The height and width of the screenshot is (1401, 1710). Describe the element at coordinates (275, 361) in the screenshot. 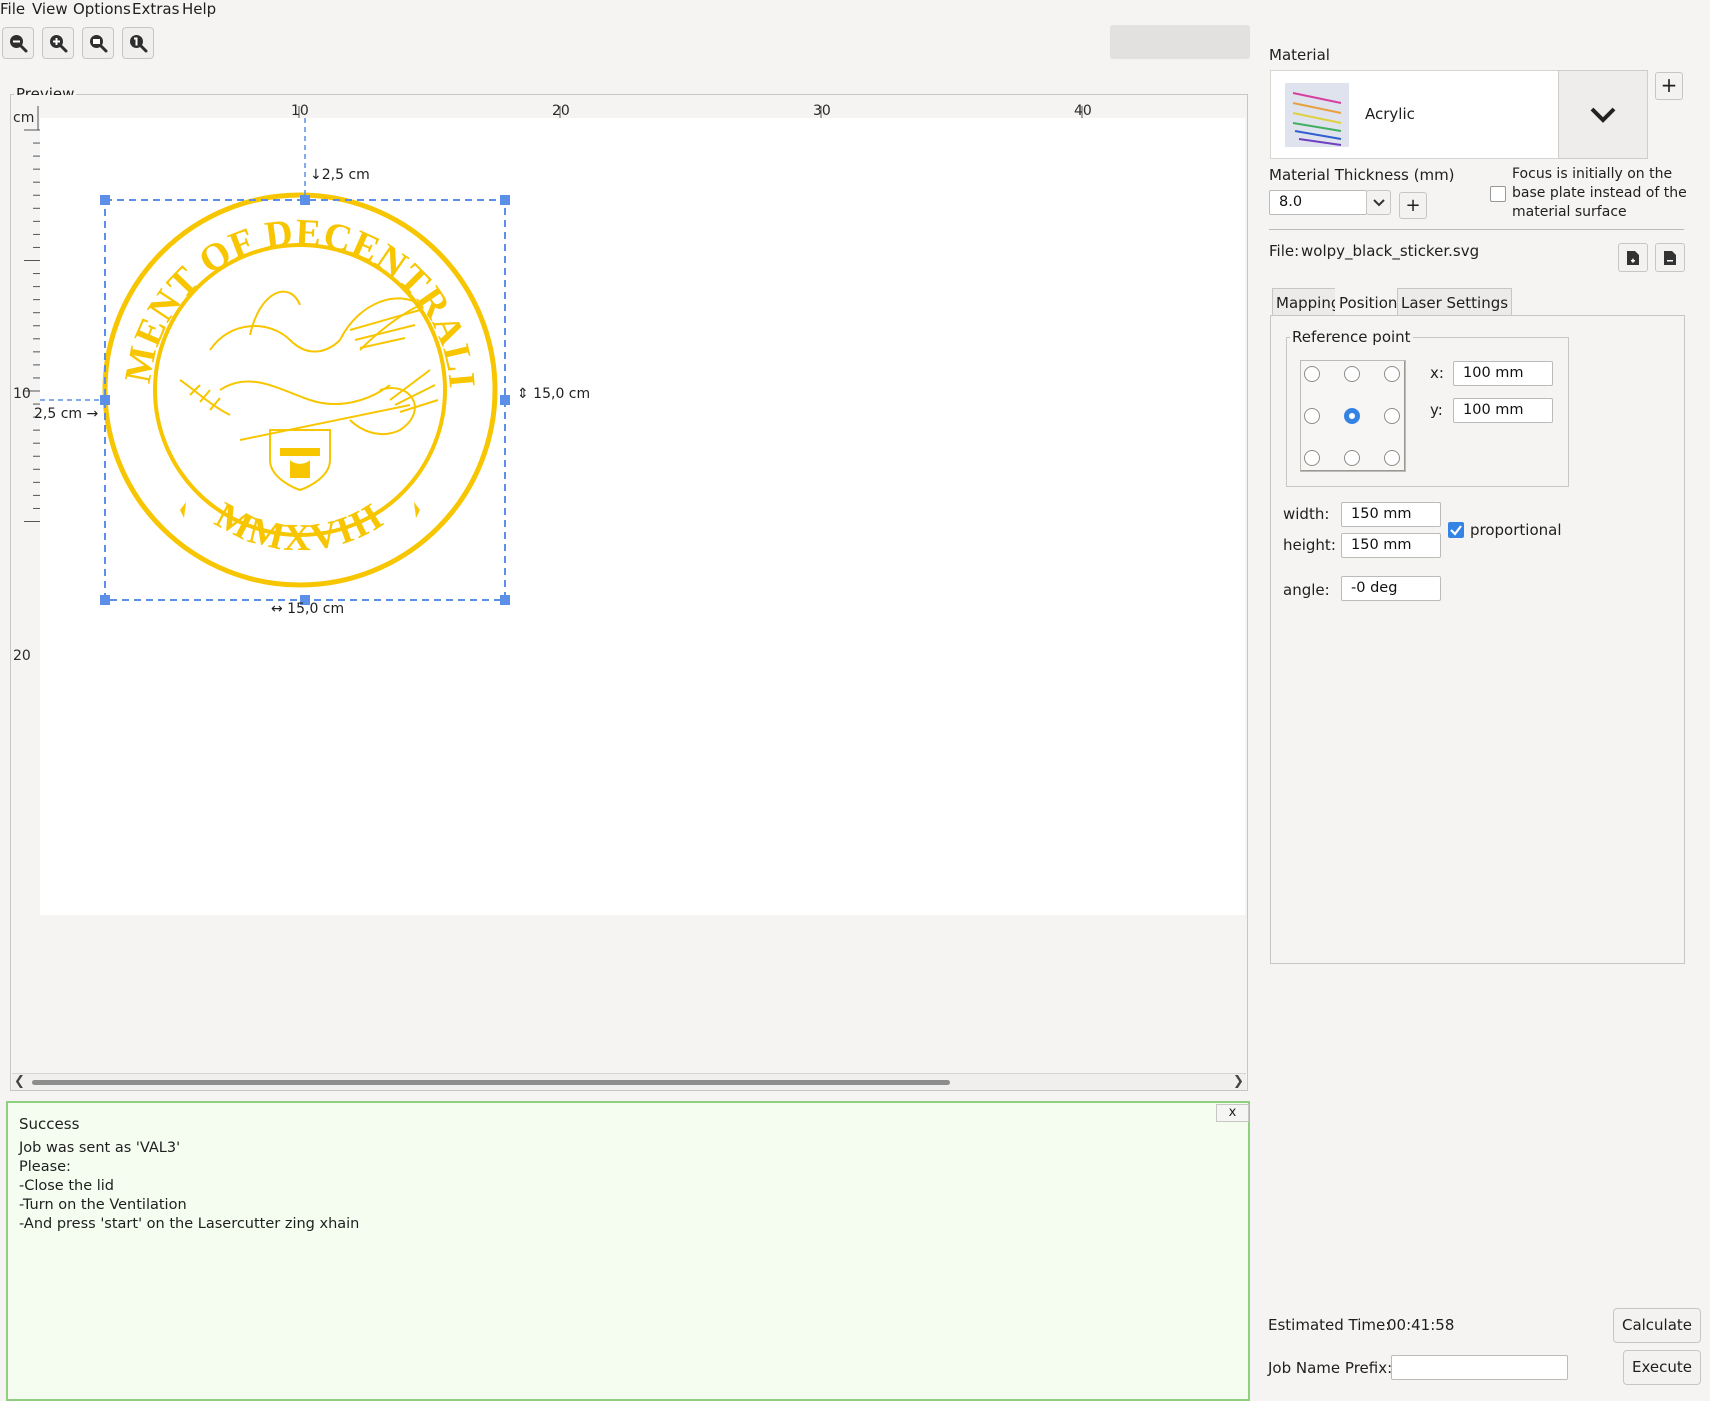

I see `selection-overlay` at that location.